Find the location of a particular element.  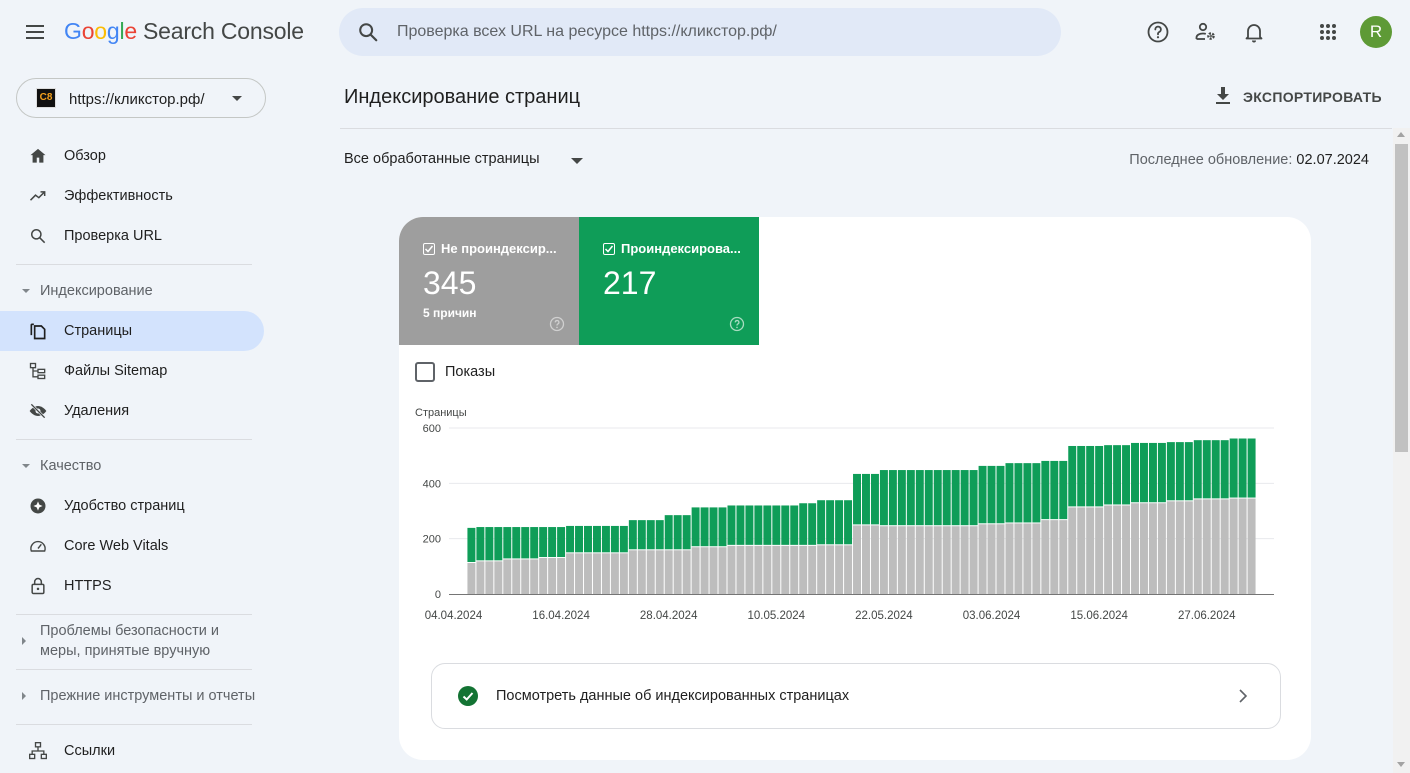

checkbox-unchecked-icon is located at coordinates (425, 372).